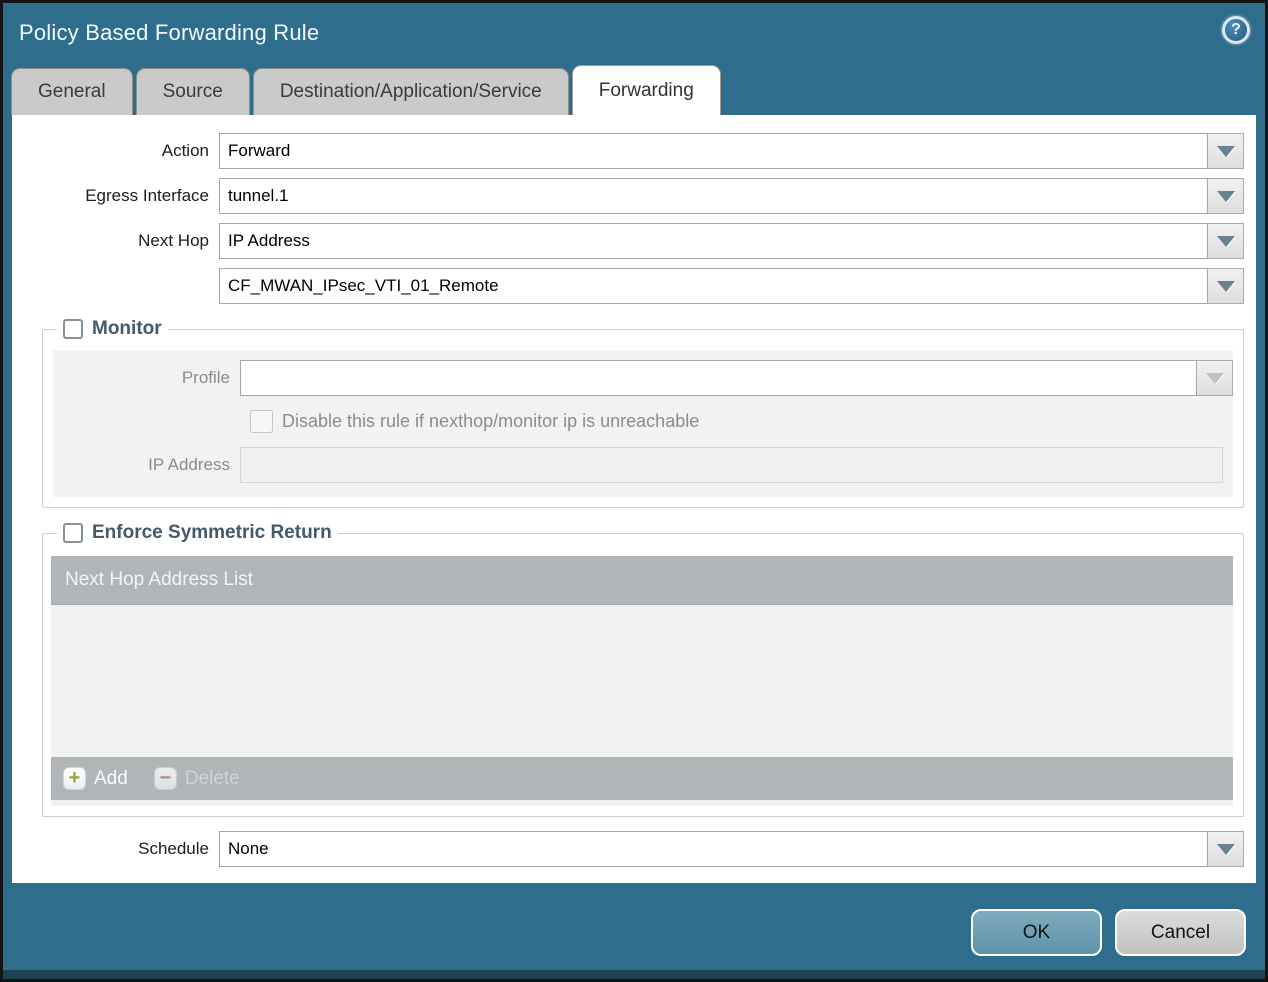  I want to click on next-hop-dropdown-button, so click(1226, 241).